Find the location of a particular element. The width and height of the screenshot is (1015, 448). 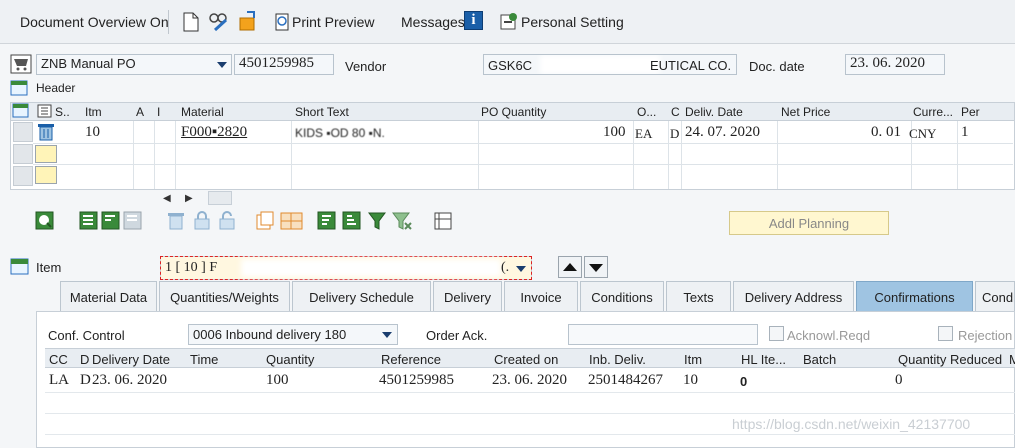

date-category-cell: D is located at coordinates (674, 134).